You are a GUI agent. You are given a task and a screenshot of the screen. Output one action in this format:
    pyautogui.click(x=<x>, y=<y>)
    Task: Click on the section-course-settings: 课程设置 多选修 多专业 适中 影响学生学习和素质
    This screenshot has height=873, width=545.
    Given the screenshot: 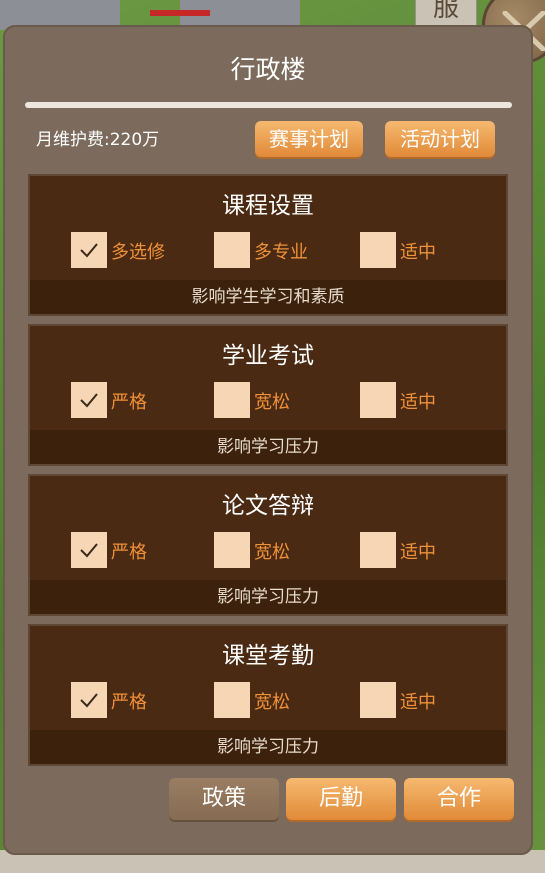 What is the action you would take?
    pyautogui.click(x=268, y=245)
    